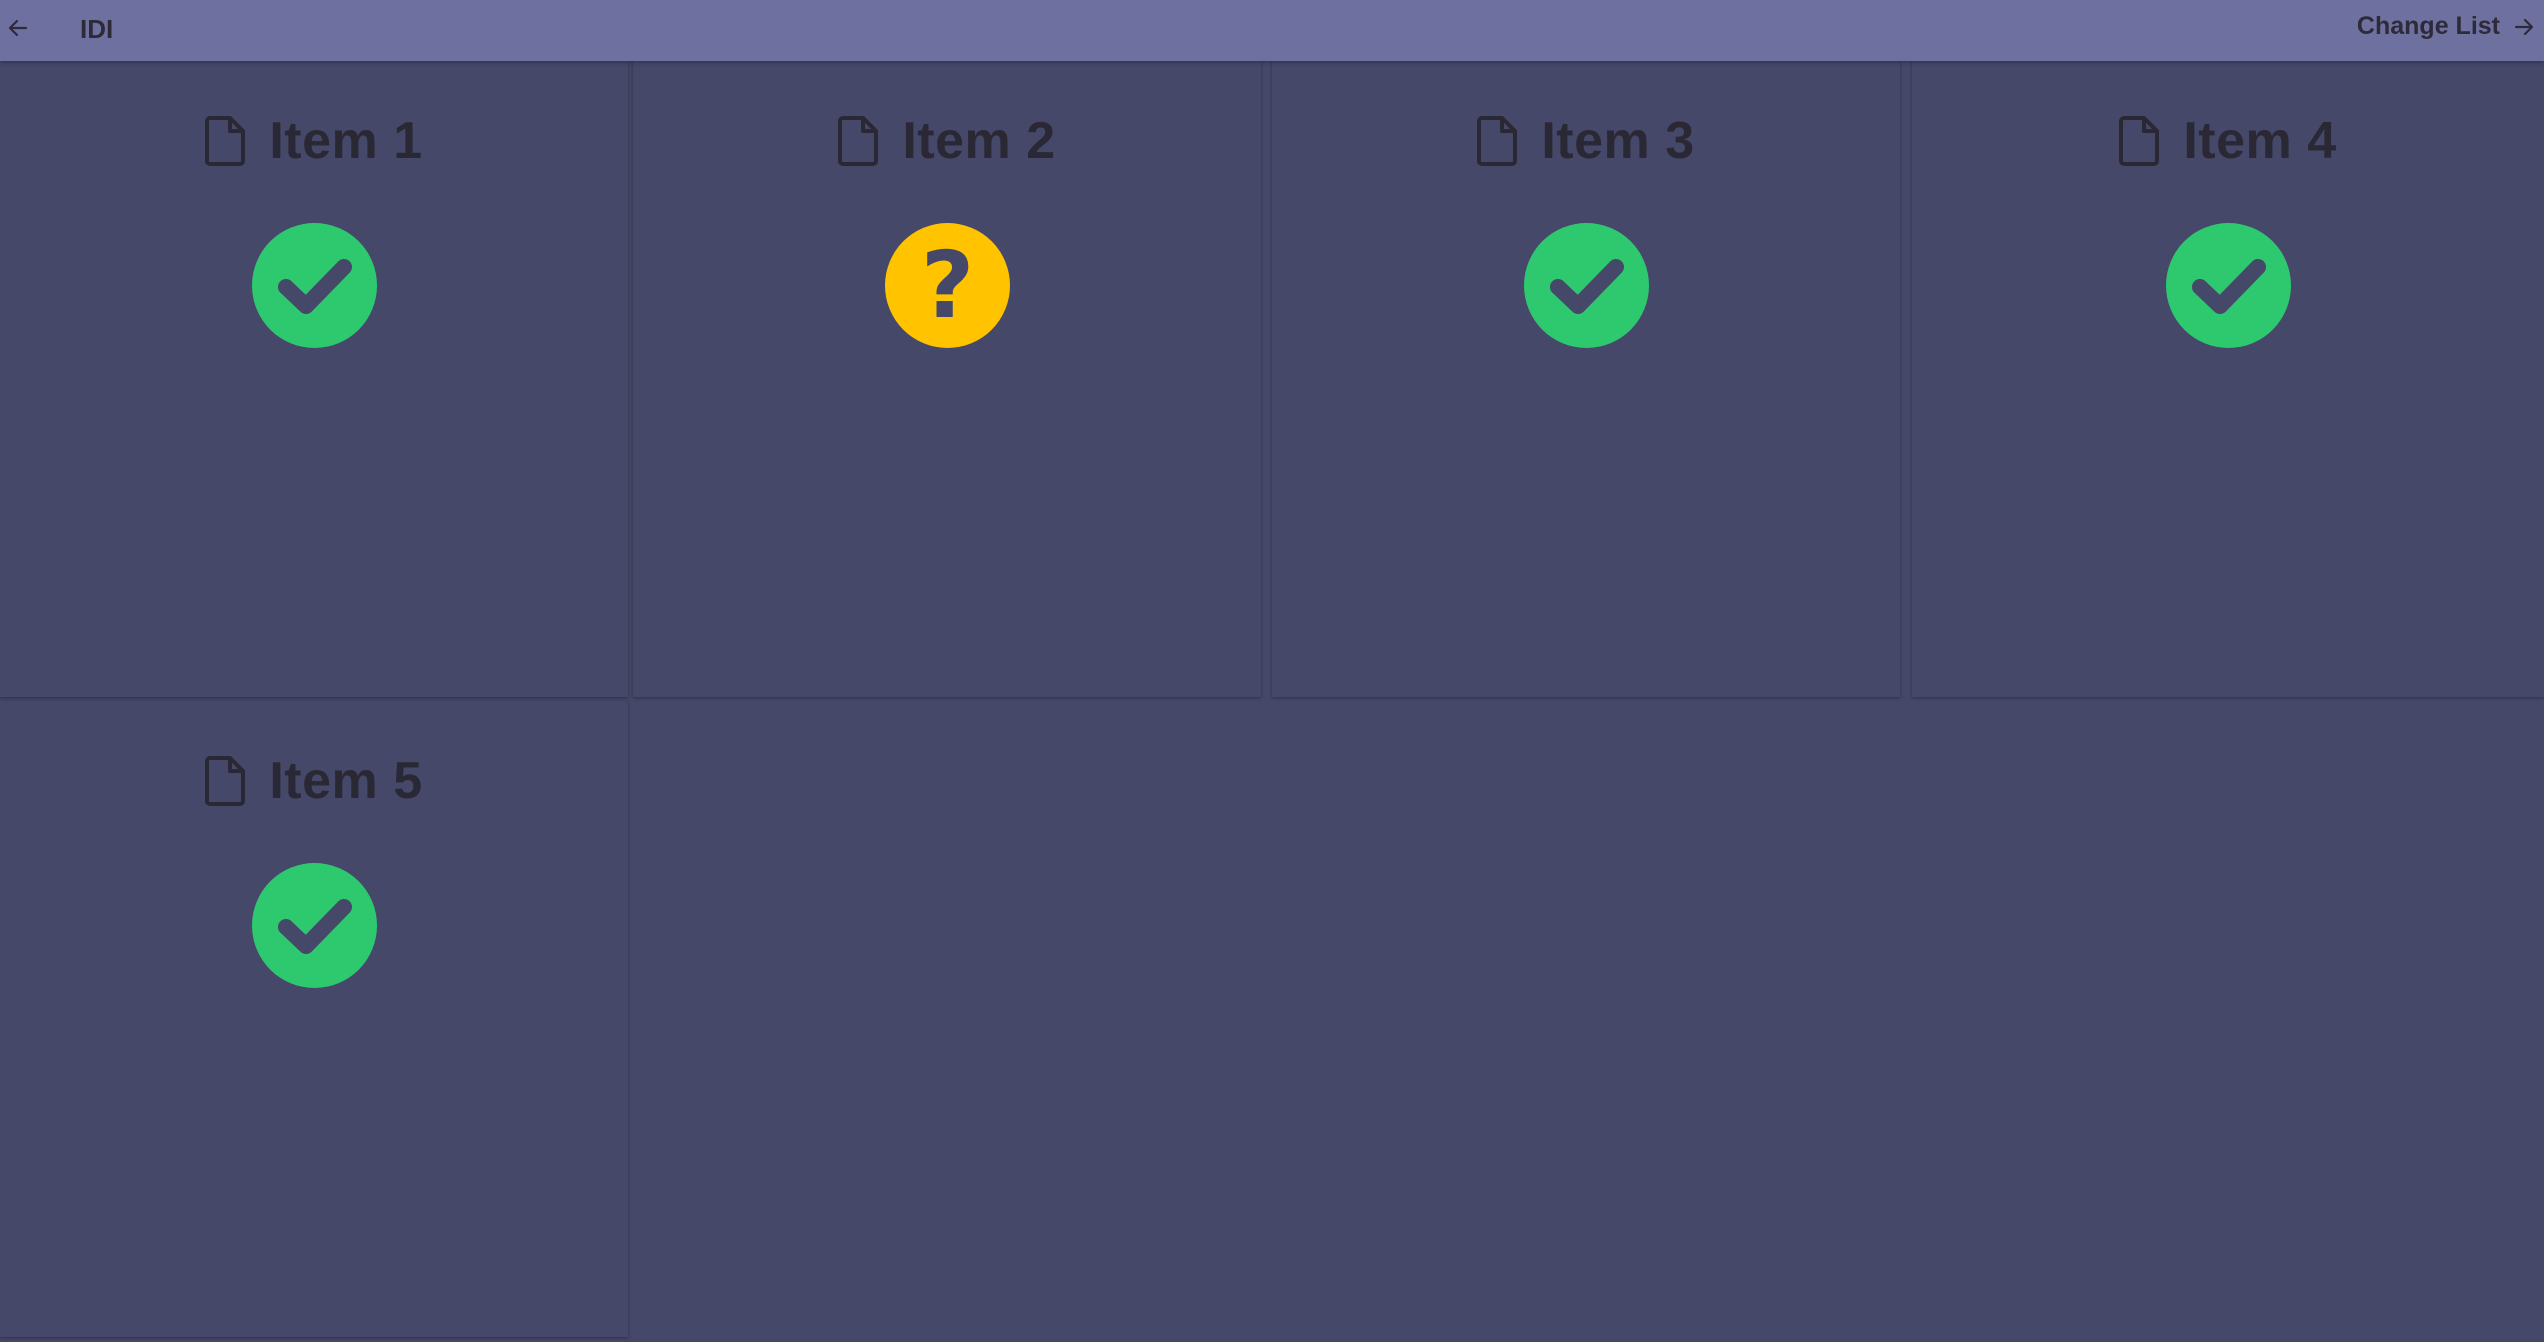  Describe the element at coordinates (2428, 26) in the screenshot. I see `change-list-label: Change List` at that location.